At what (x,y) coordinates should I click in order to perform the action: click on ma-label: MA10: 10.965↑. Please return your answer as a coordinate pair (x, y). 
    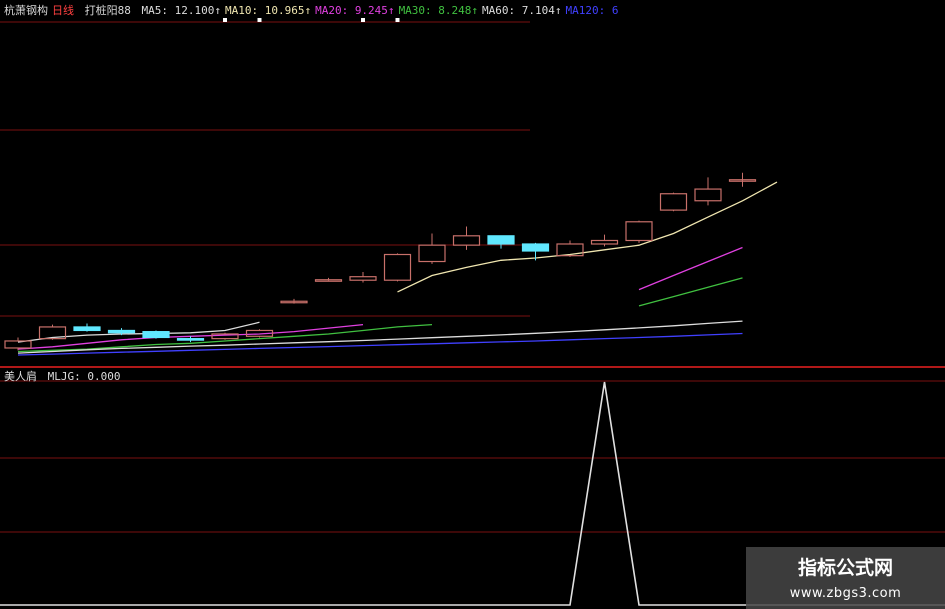
    Looking at the image, I should click on (268, 10).